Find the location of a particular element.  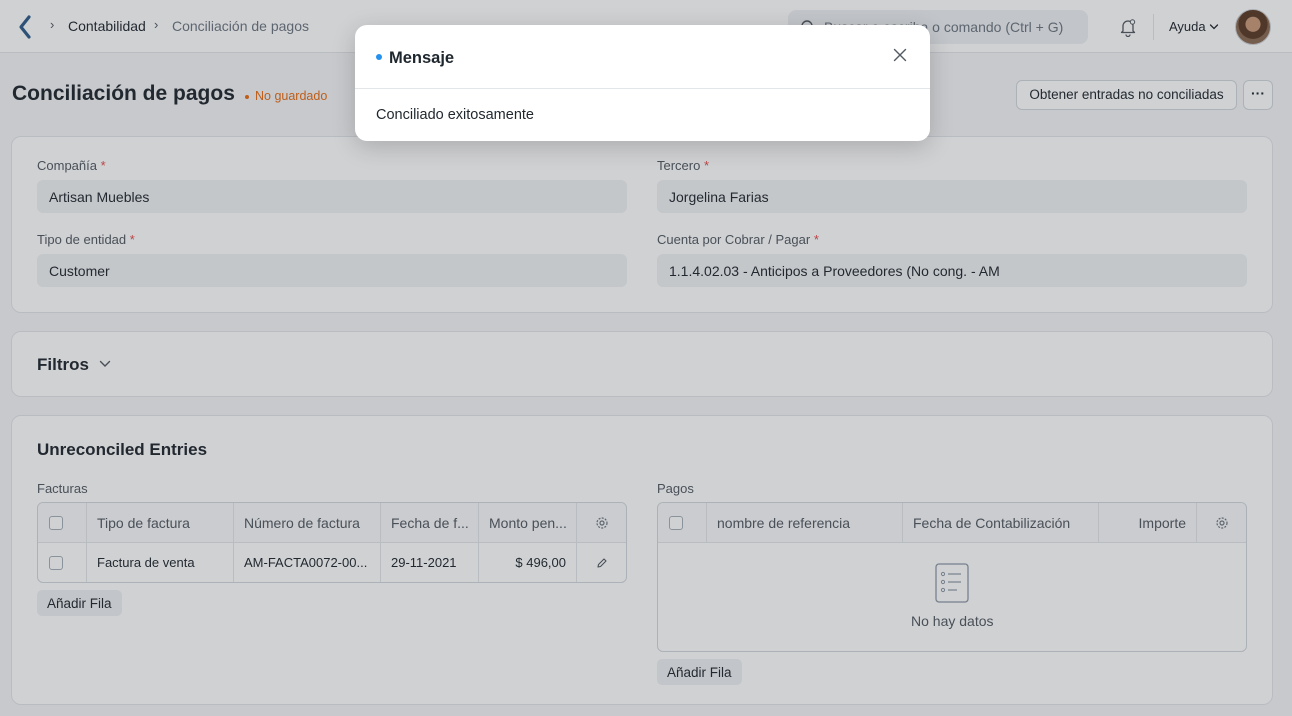

title-indicator-dot is located at coordinates (379, 57).